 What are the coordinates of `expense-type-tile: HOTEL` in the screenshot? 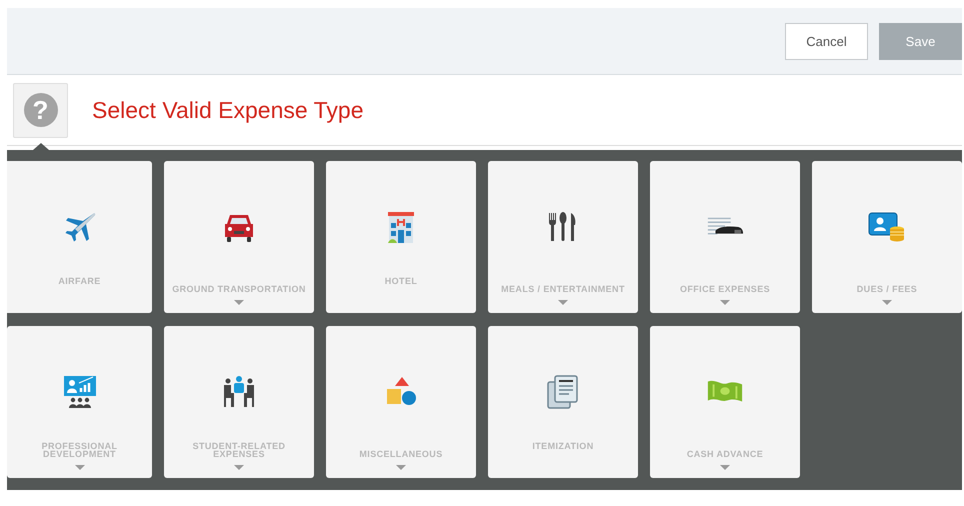 It's located at (401, 237).